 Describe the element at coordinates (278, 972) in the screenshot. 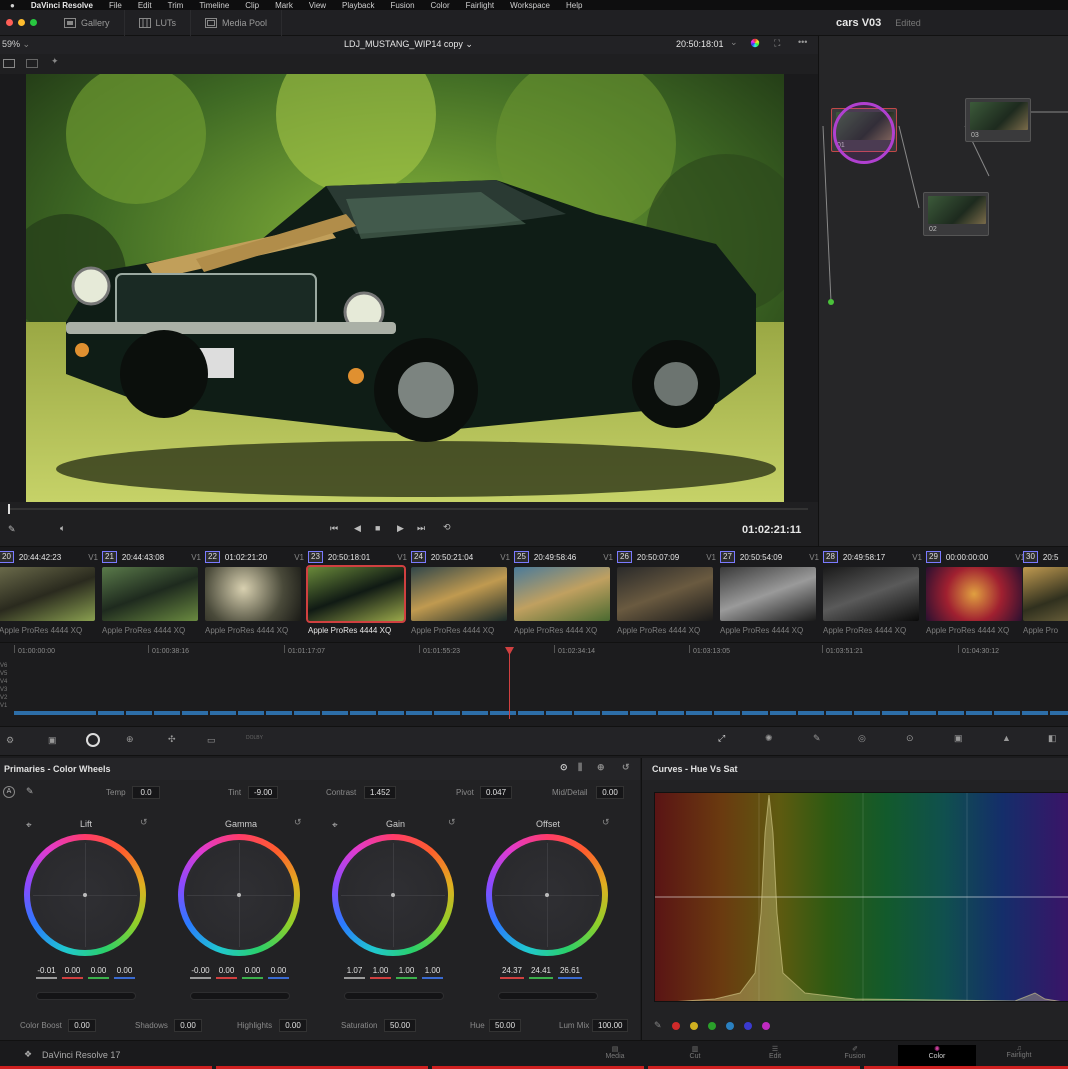

I see `gamma-b-value: 0.00` at that location.